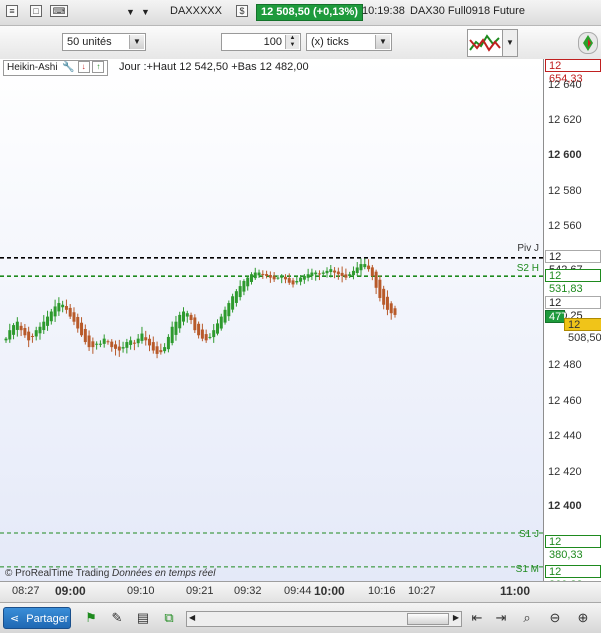  I want to click on units-select-value: 50 unités, so click(89, 42).